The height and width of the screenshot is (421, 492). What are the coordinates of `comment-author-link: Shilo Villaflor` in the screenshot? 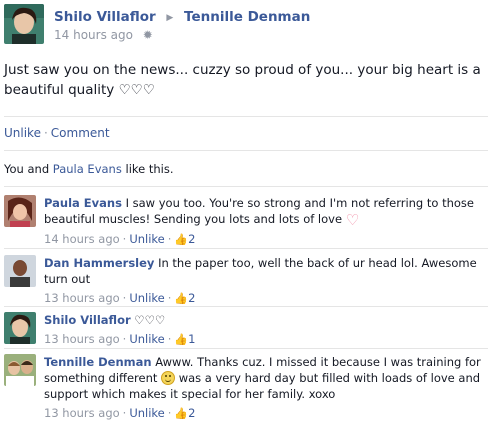 It's located at (87, 320).